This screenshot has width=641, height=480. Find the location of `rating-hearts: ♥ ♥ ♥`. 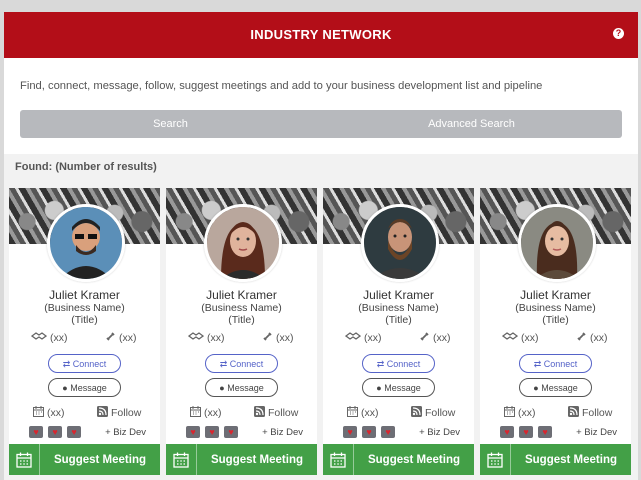

rating-hearts: ♥ ♥ ♥ is located at coordinates (55, 432).